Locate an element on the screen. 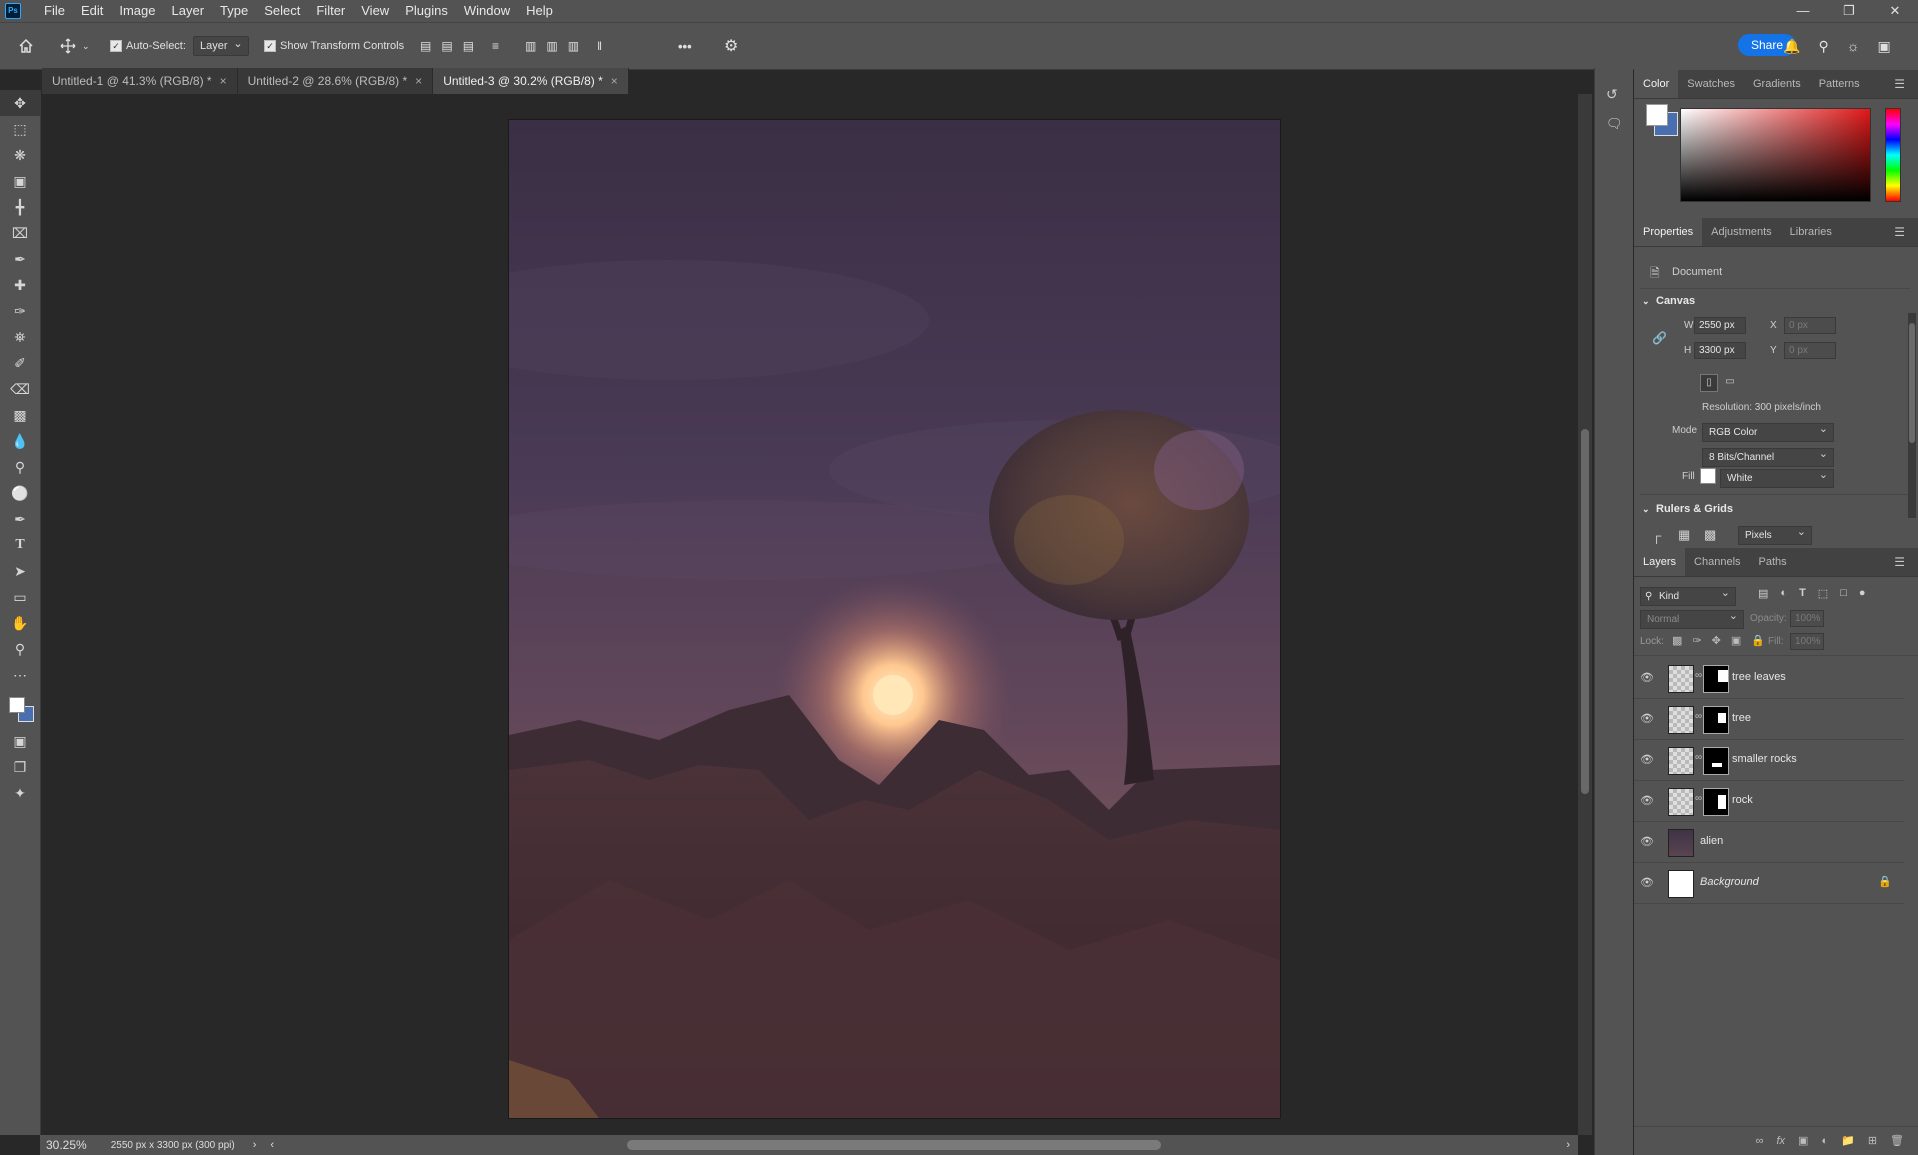 The image size is (1918, 1155). foreground-color-chip is located at coordinates (1657, 115).